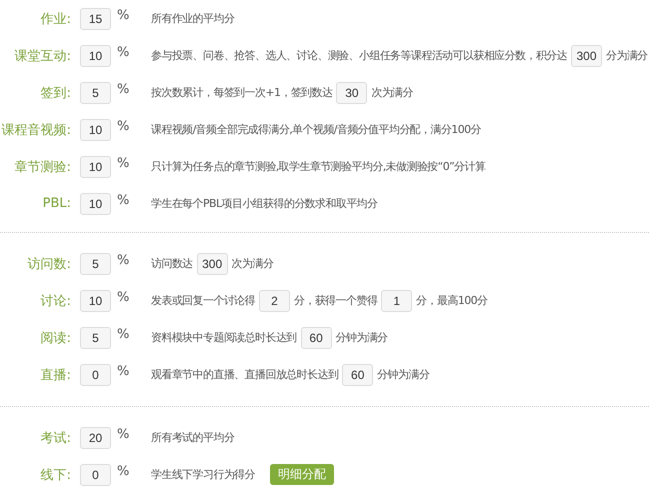 This screenshot has width=649, height=493. What do you see at coordinates (42, 167) in the screenshot?
I see `field-label: 章节测验:` at bounding box center [42, 167].